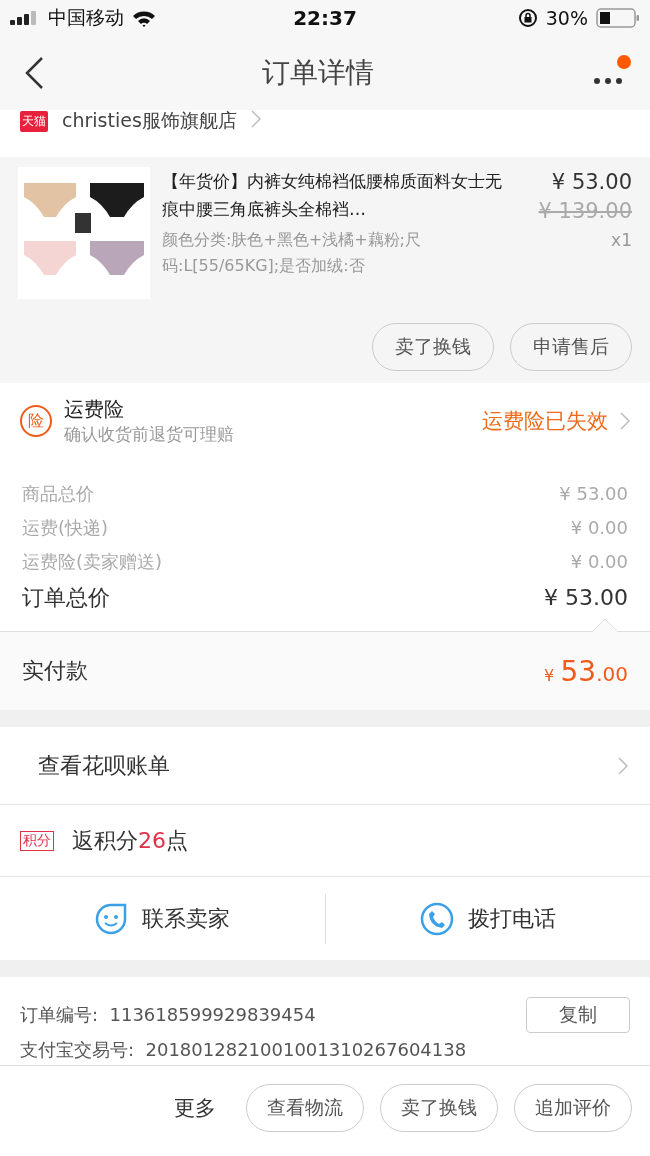  Describe the element at coordinates (578, 1015) in the screenshot. I see `copy-button: 复制` at that location.